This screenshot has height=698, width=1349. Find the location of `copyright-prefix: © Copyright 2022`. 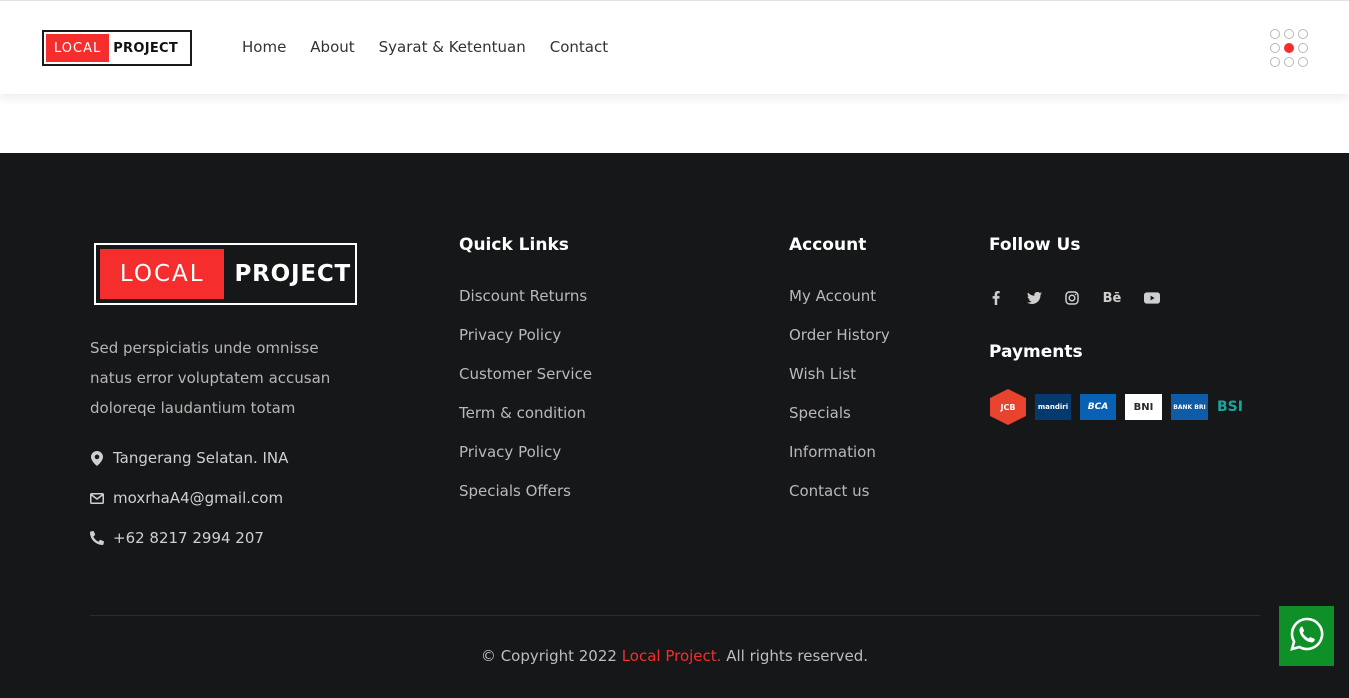

copyright-prefix: © Copyright 2022 is located at coordinates (551, 656).